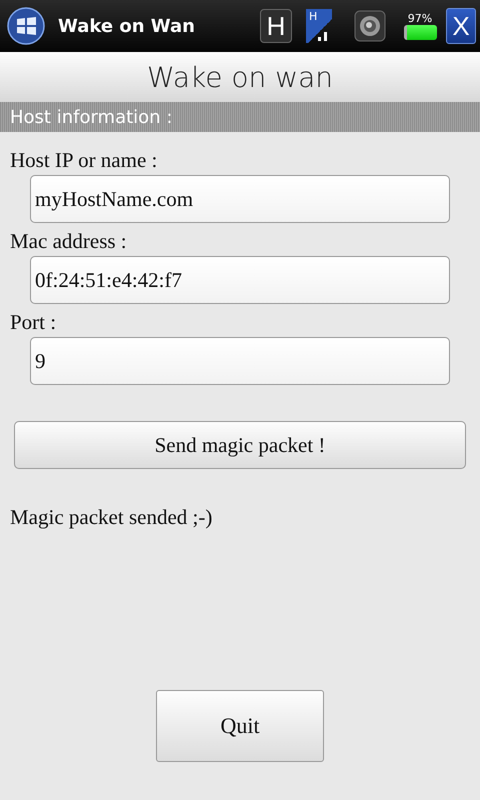 The width and height of the screenshot is (480, 800). I want to click on signal-indicator: H, so click(319, 26).